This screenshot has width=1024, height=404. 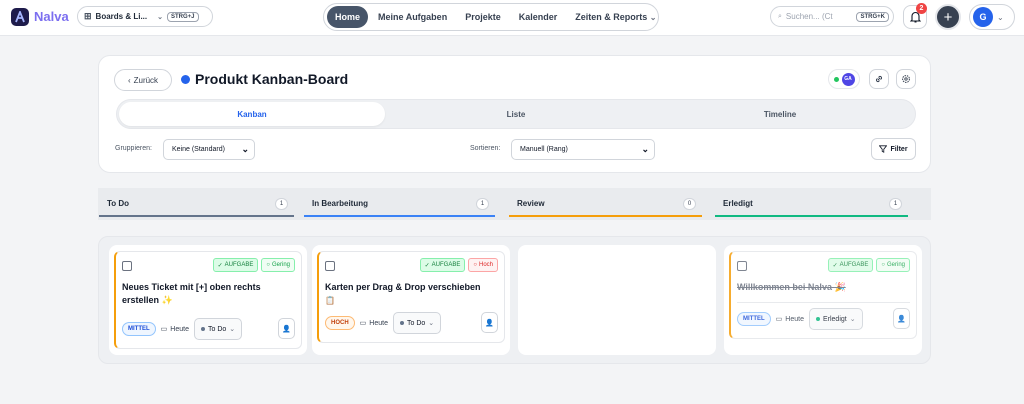 I want to click on clipboard-icon: 📋, so click(x=330, y=300).